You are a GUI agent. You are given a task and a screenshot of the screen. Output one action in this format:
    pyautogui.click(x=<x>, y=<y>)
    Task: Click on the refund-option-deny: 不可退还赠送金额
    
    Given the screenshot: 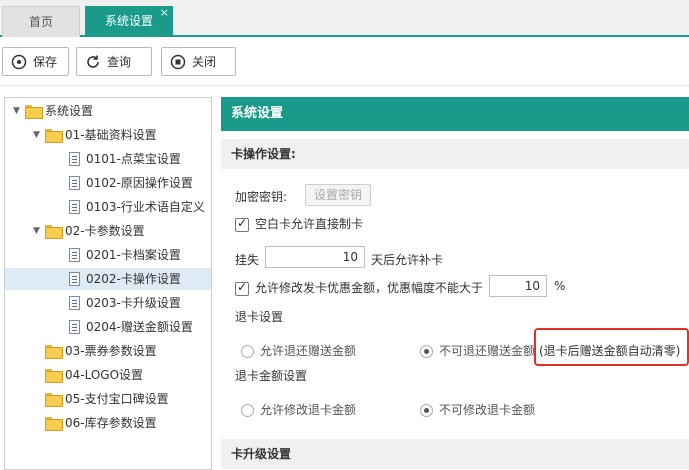 What is the action you would take?
    pyautogui.click(x=477, y=350)
    